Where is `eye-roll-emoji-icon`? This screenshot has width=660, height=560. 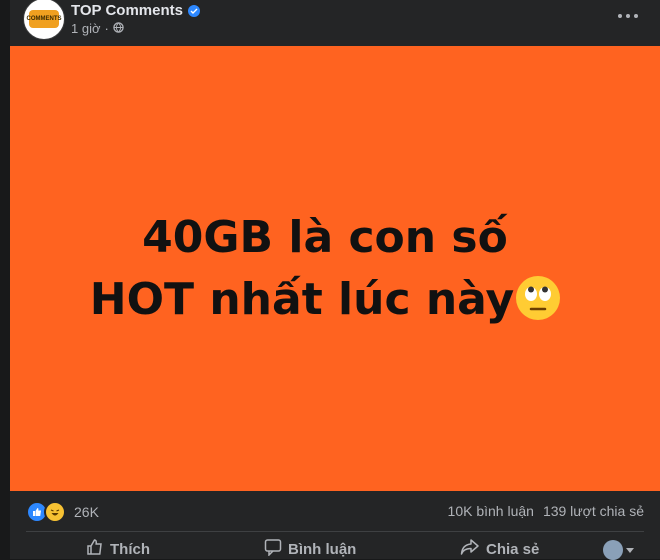 eye-roll-emoji-icon is located at coordinates (538, 297).